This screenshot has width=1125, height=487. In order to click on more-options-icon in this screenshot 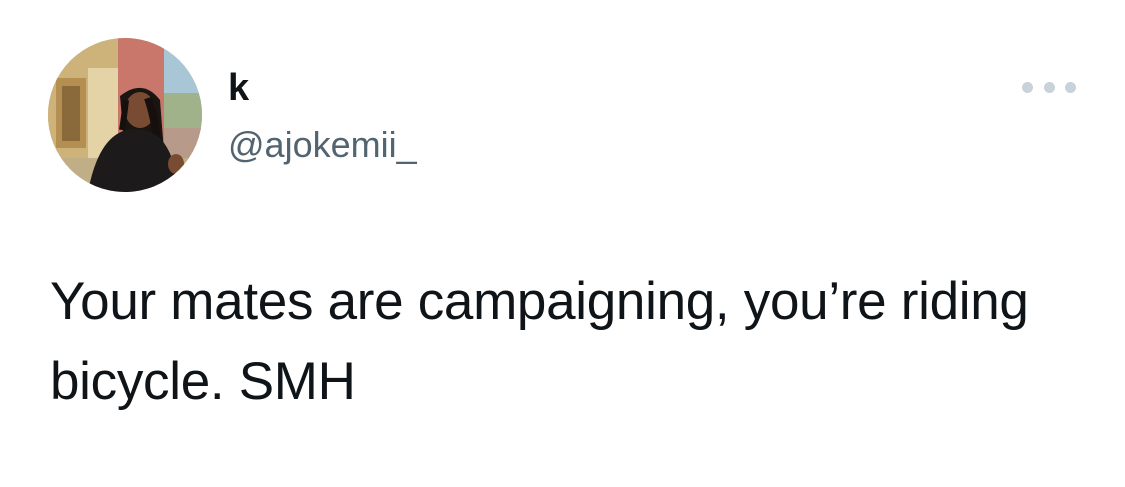, I will do `click(1049, 87)`.